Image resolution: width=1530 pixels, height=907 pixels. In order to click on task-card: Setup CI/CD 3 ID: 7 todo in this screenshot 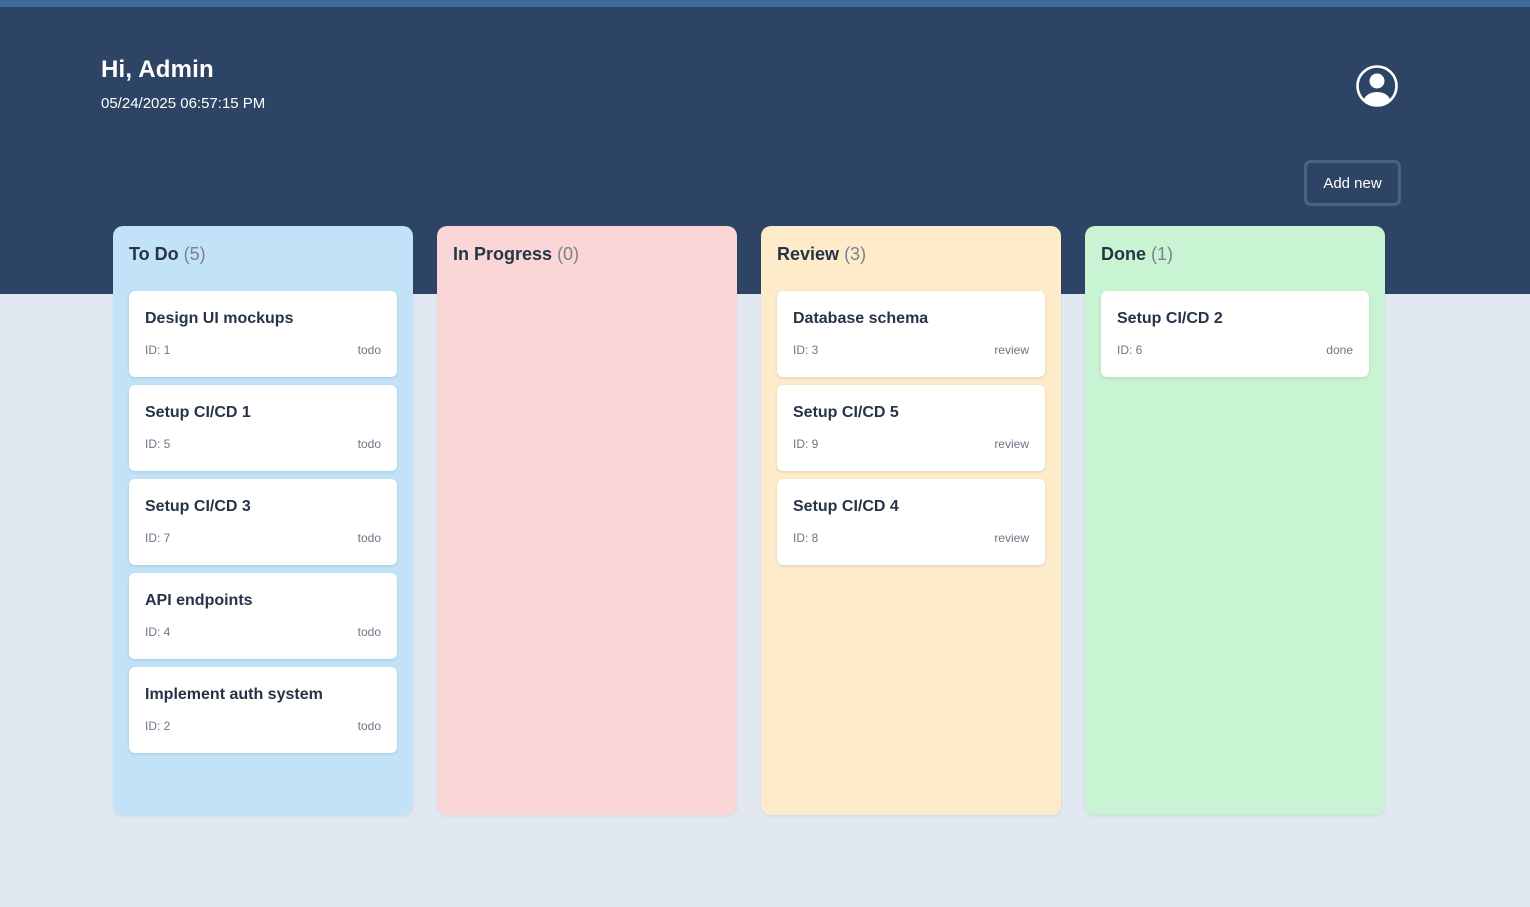, I will do `click(263, 522)`.